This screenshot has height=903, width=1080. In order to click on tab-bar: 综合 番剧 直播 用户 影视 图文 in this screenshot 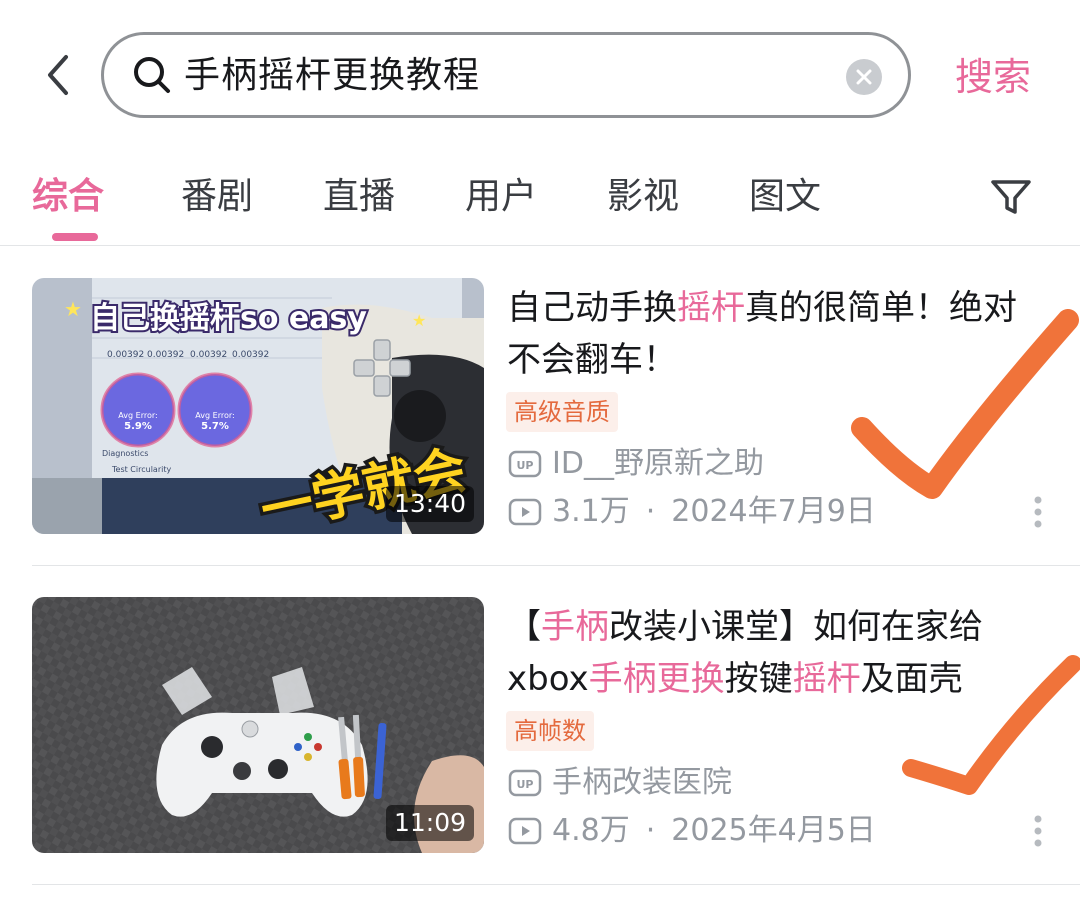, I will do `click(540, 202)`.